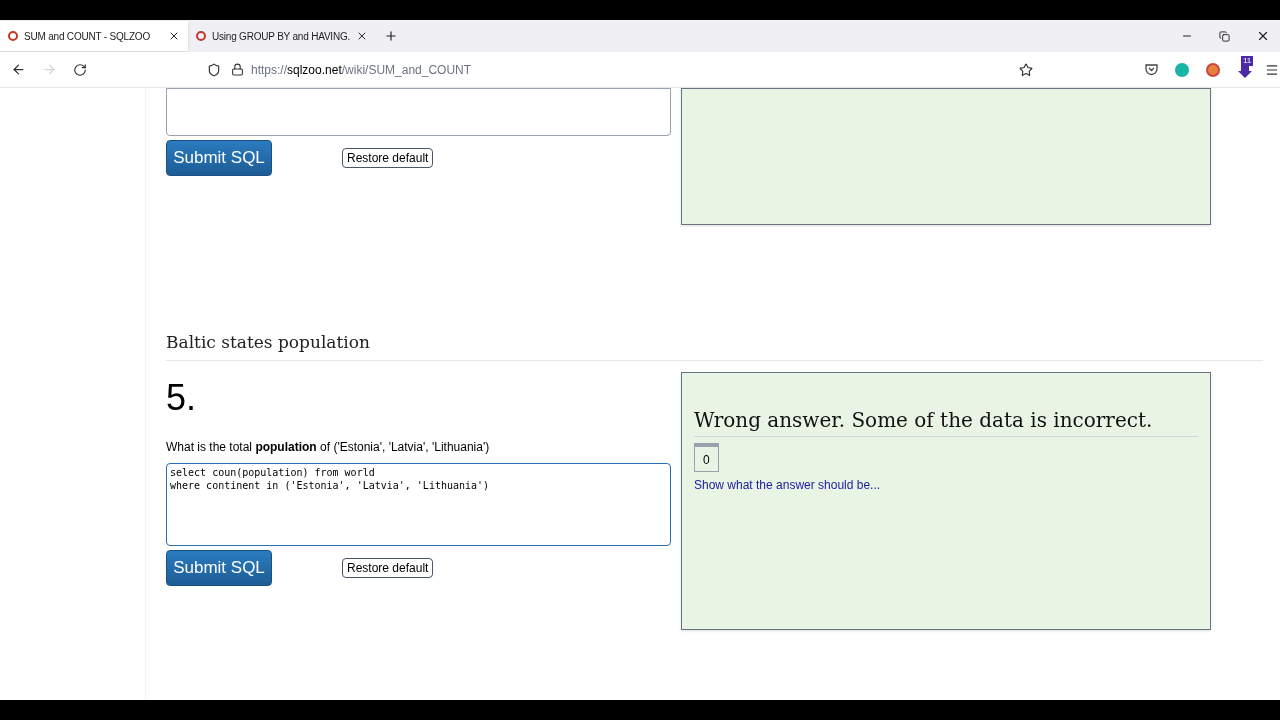 This screenshot has width=1280, height=720. I want to click on section-heading: Baltic states population, so click(714, 345).